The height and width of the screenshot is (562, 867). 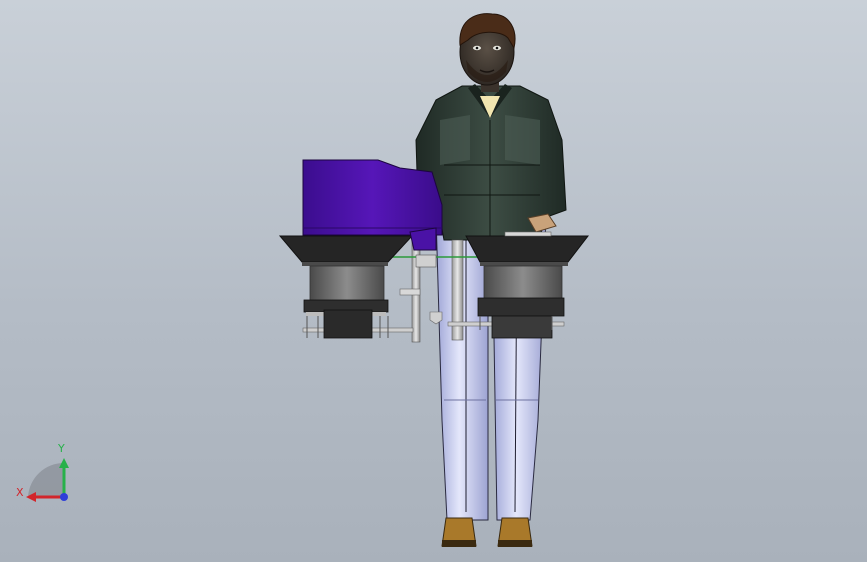 What do you see at coordinates (20, 492) in the screenshot?
I see `x-axis-label: X` at bounding box center [20, 492].